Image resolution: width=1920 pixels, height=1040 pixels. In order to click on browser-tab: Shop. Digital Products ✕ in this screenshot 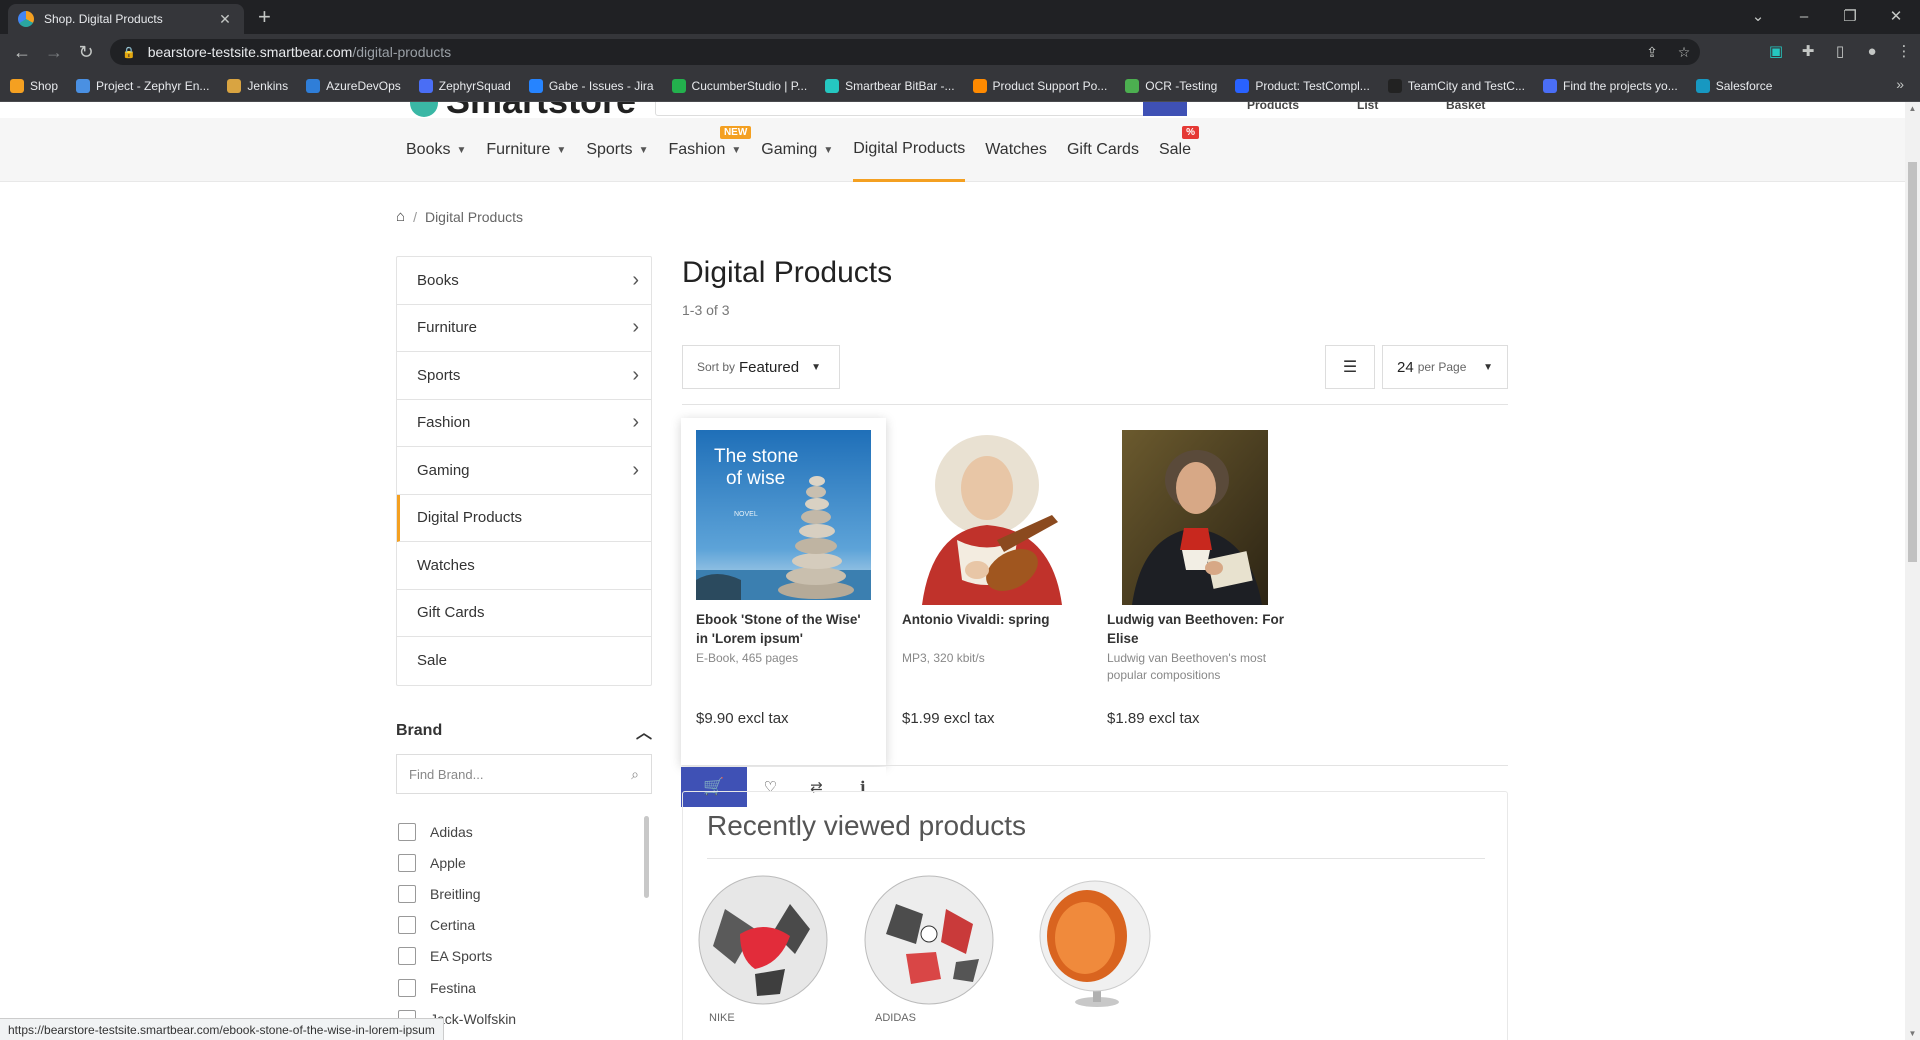, I will do `click(126, 19)`.